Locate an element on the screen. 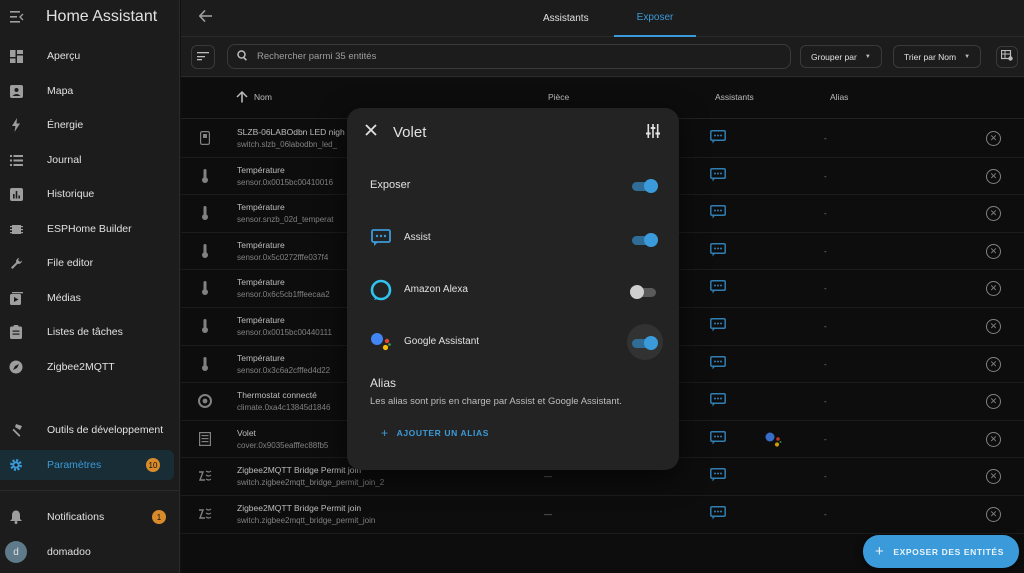 The width and height of the screenshot is (1024, 573). sort-by-label: Trier par Nom is located at coordinates (930, 56).